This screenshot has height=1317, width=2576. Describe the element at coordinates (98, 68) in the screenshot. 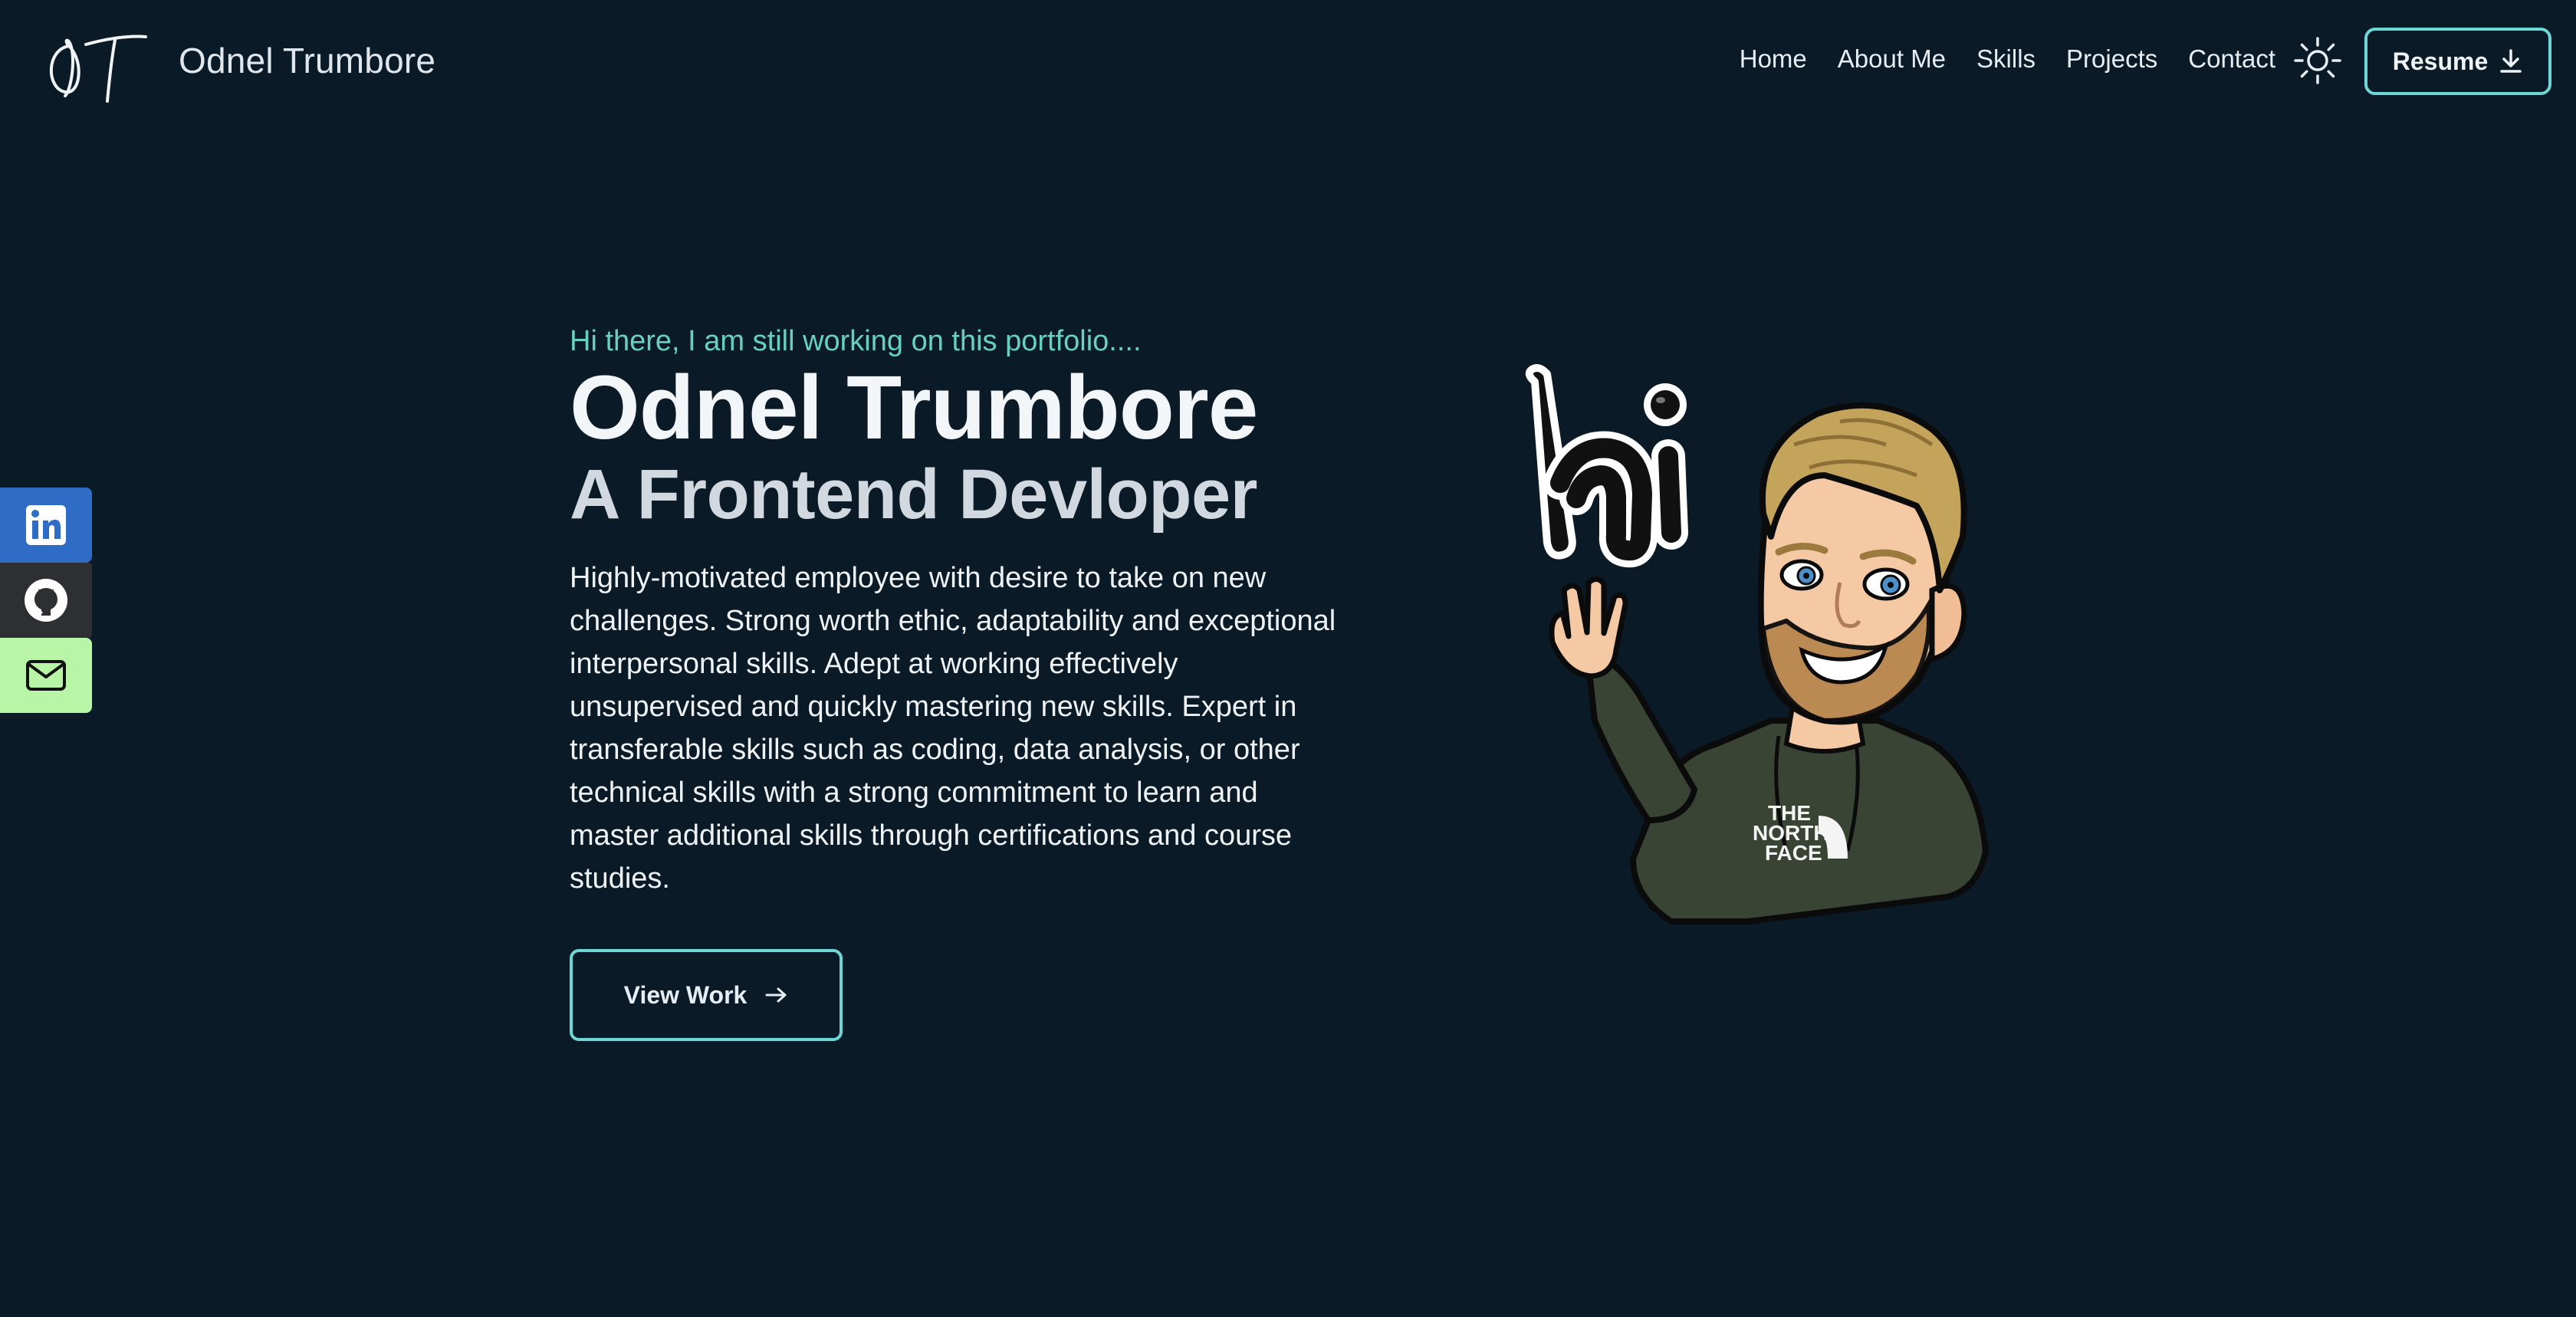

I see `logo-signature-icon` at that location.